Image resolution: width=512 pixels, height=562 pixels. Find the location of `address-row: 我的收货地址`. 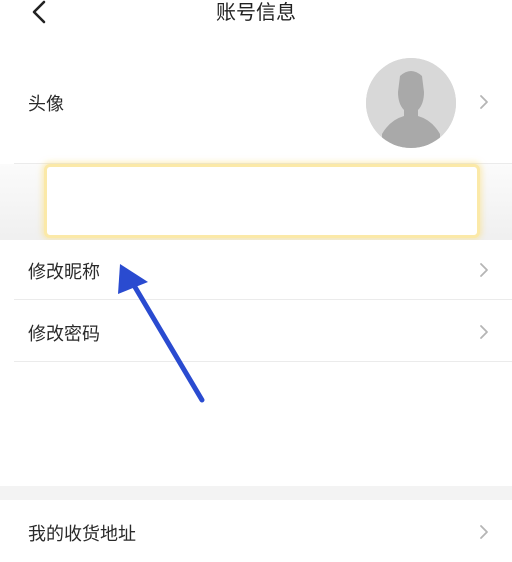

address-row: 我的收货地址 is located at coordinates (256, 531).